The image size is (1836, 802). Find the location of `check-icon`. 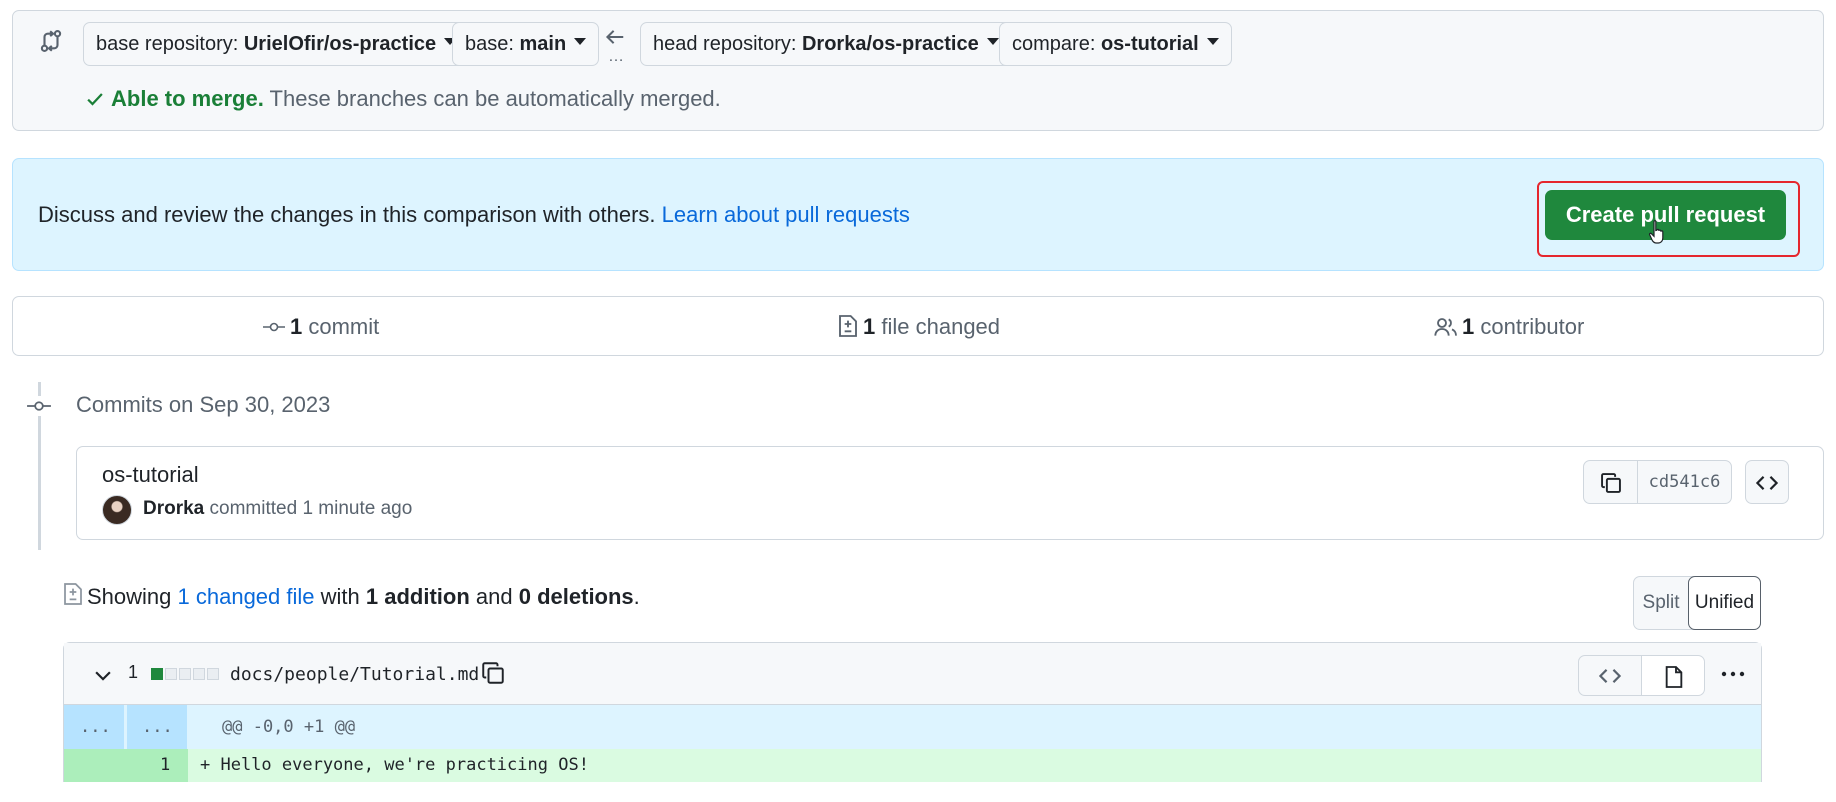

check-icon is located at coordinates (95, 99).